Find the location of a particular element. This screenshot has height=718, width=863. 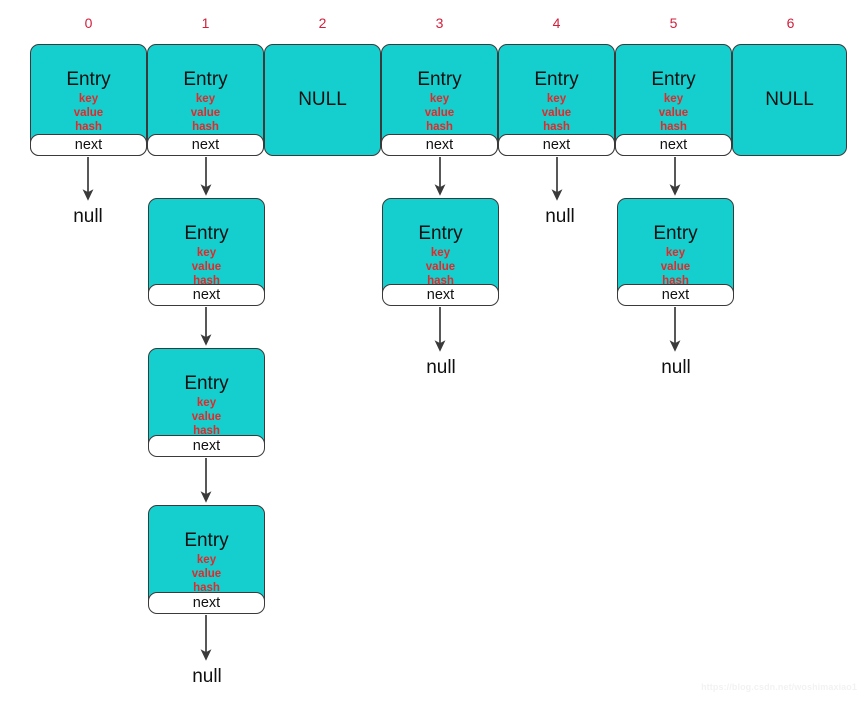

bucket-index-0: 0 is located at coordinates (88, 23).